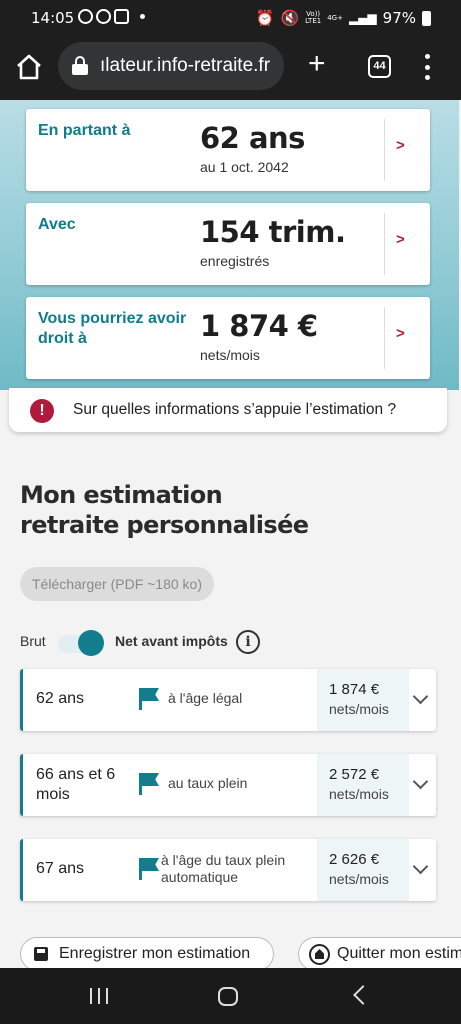  What do you see at coordinates (164, 510) in the screenshot?
I see `page-title: Mon estimation retraite personnalisée` at bounding box center [164, 510].